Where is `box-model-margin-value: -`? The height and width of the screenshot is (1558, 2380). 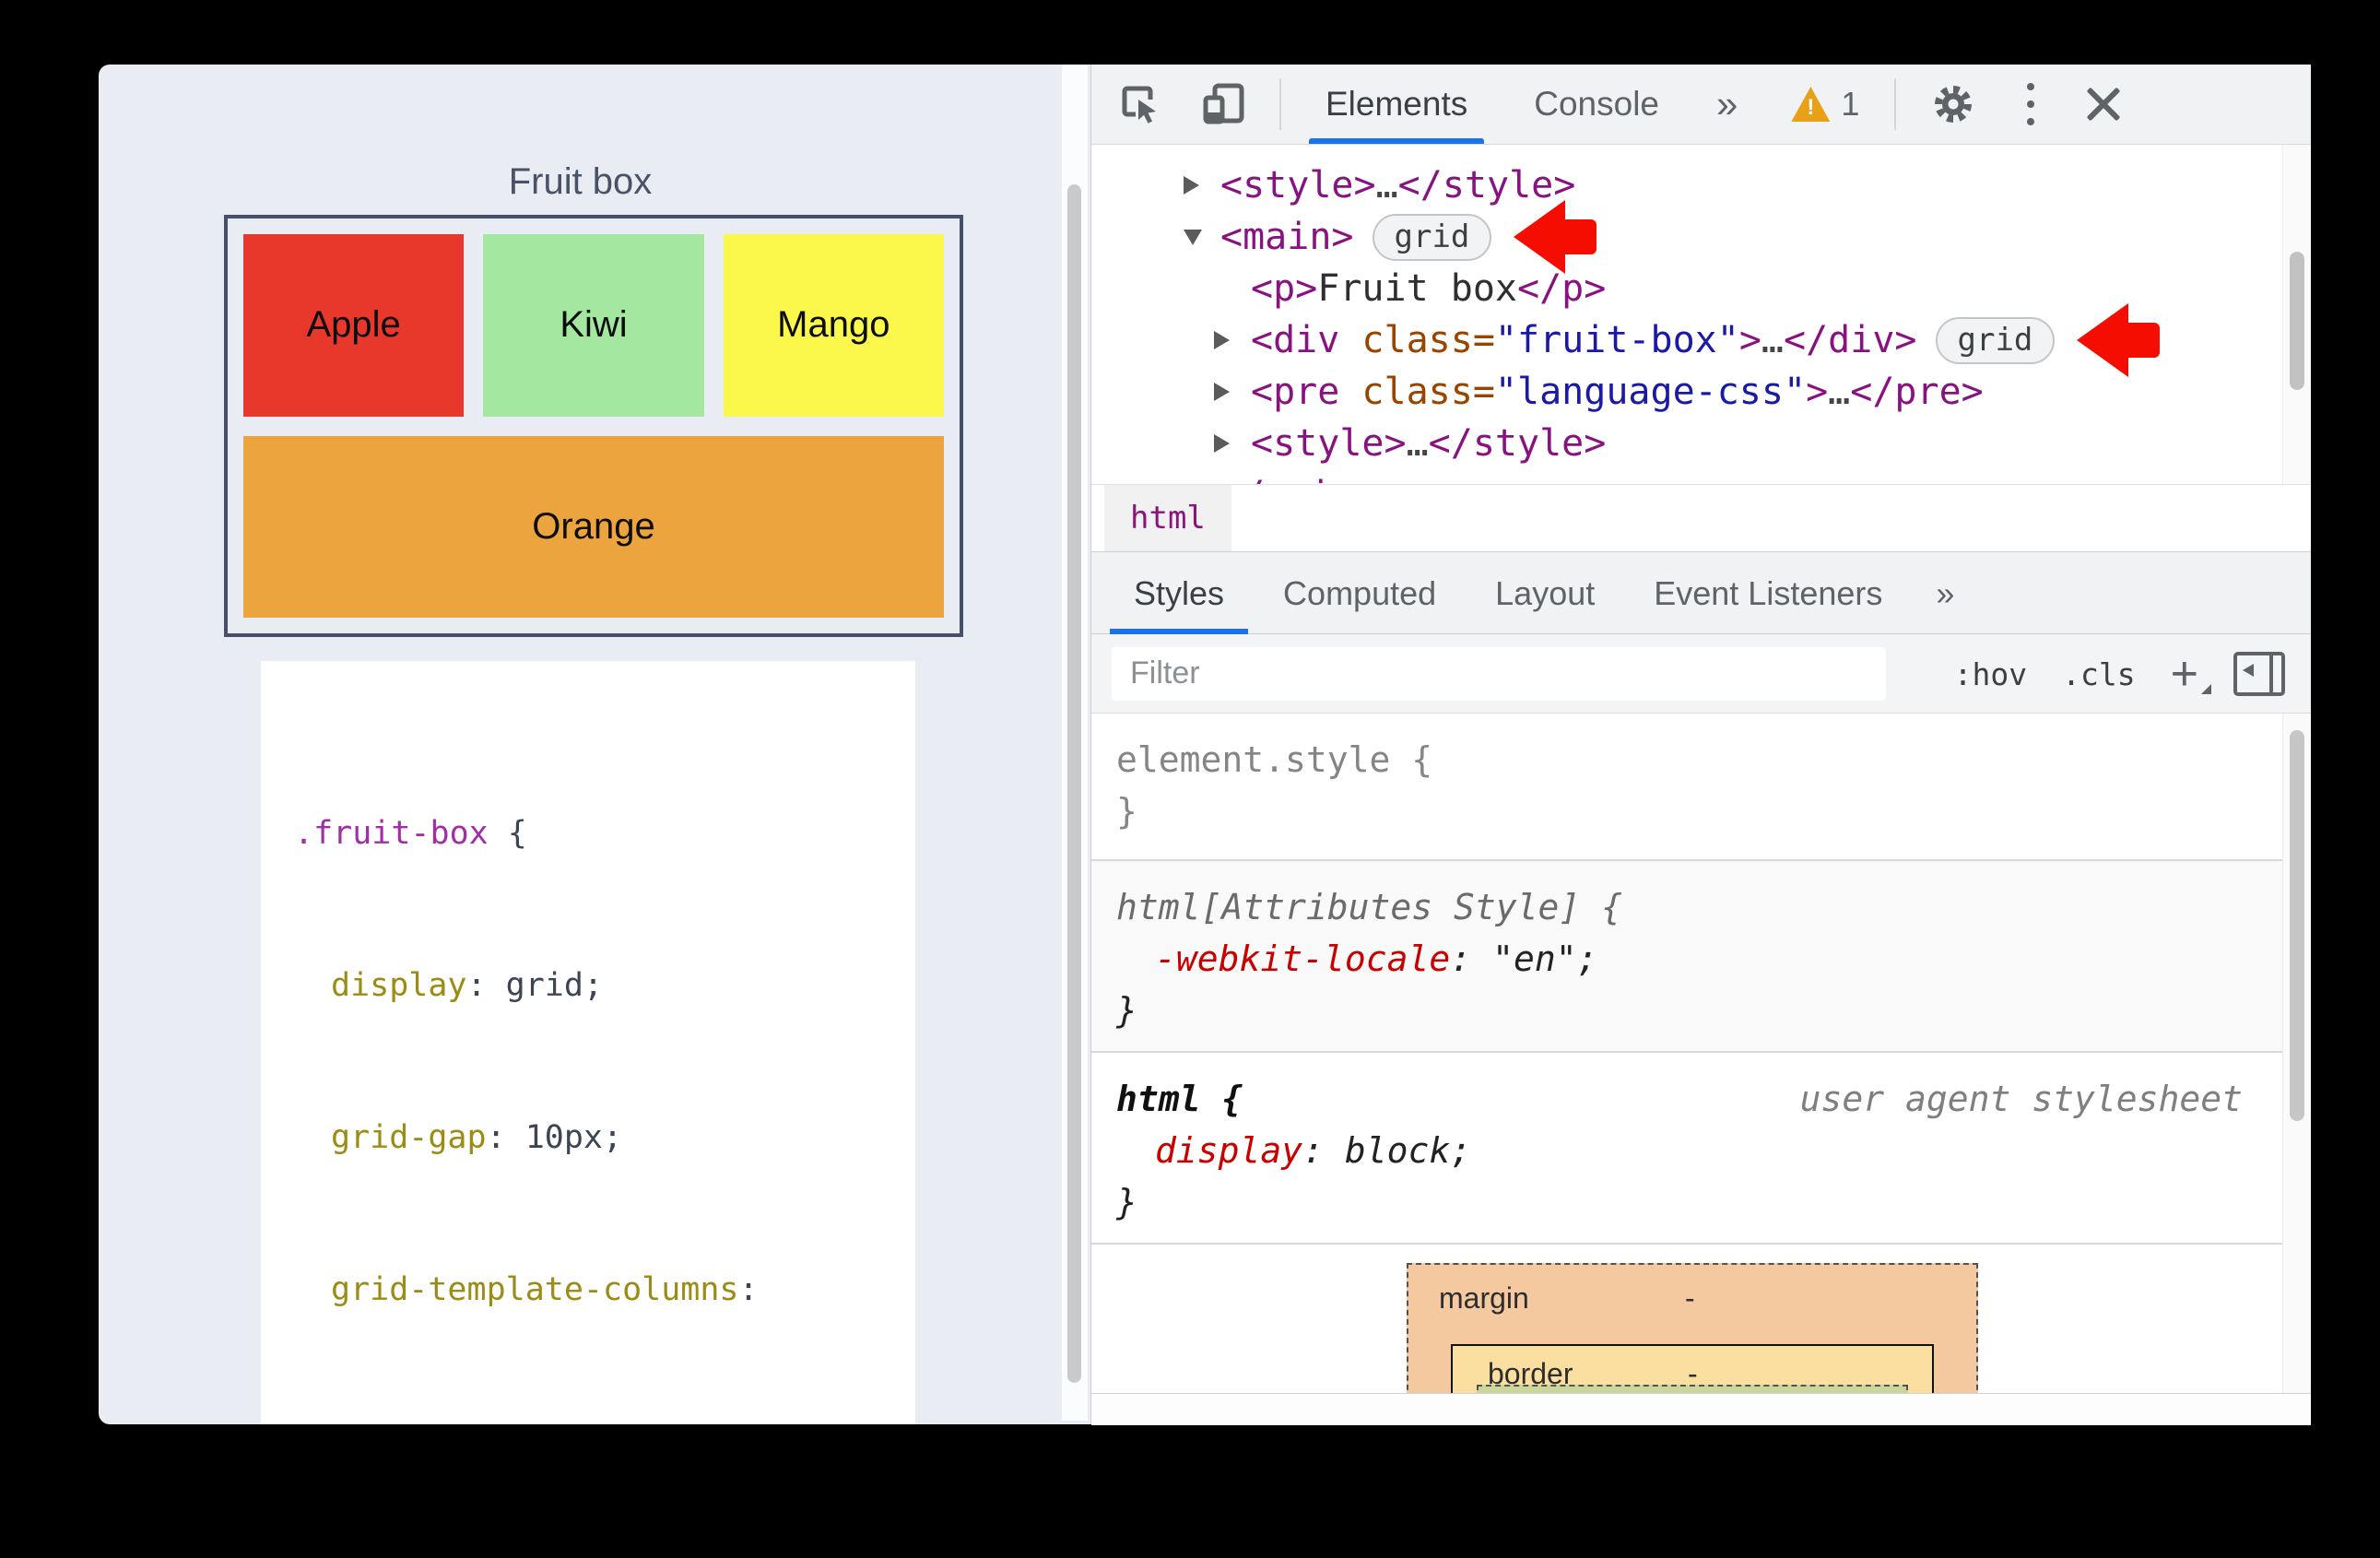 box-model-margin-value: - is located at coordinates (1690, 1298).